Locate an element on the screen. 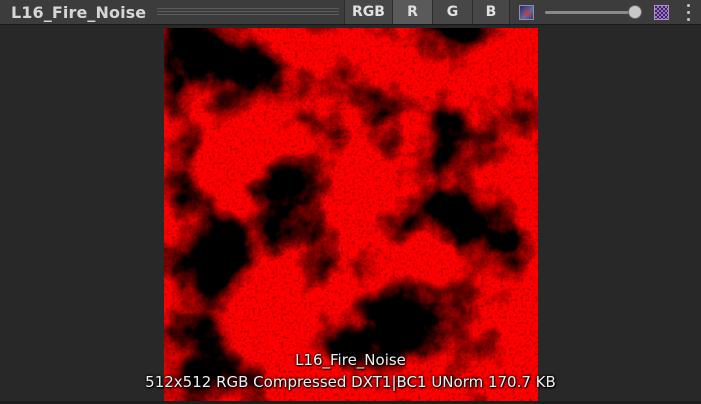 The image size is (701, 404). large-mip-icon is located at coordinates (661, 12).